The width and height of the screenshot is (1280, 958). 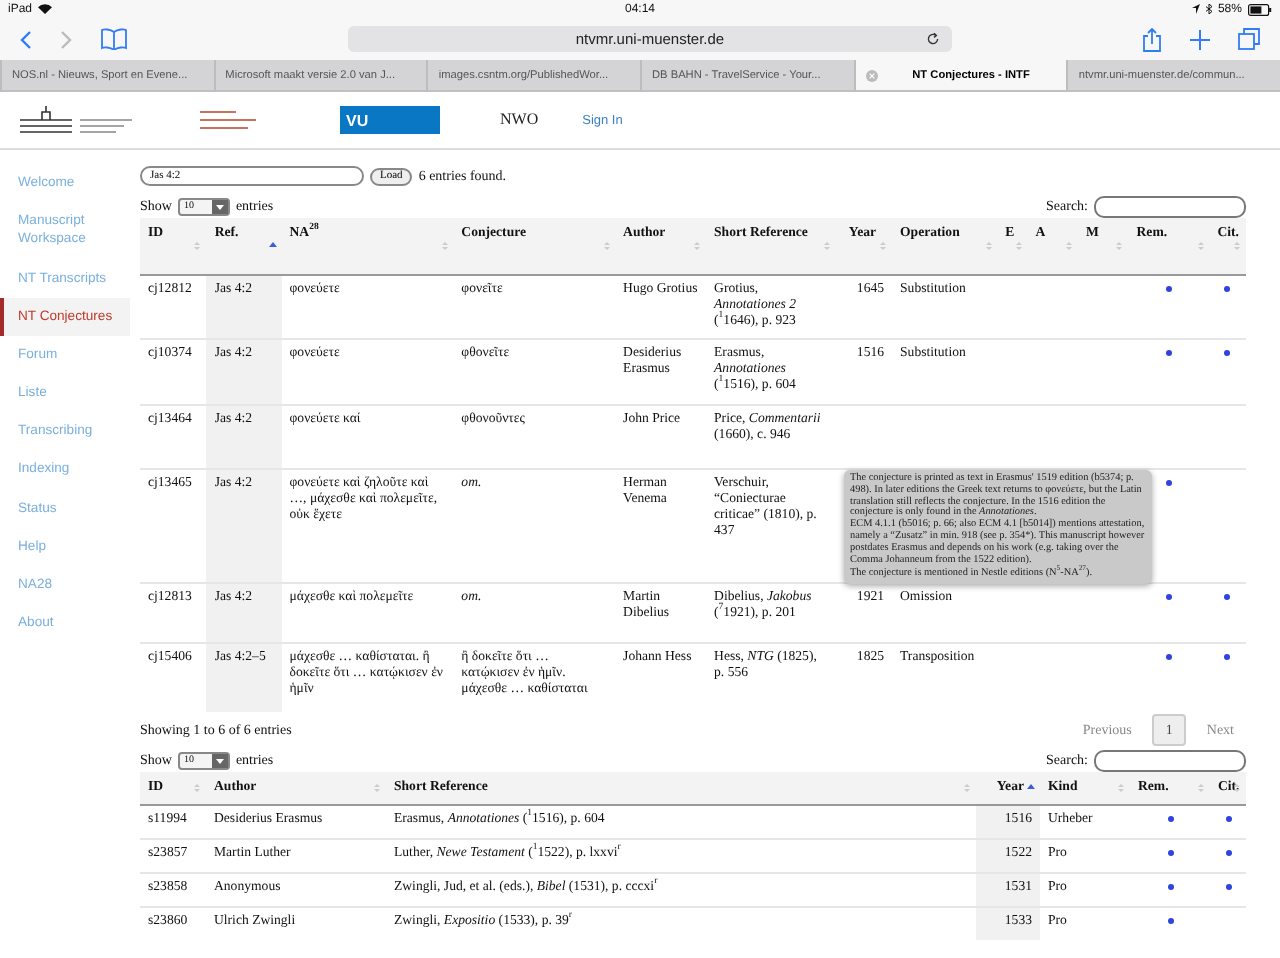 I want to click on tabs-icon, so click(x=1249, y=39).